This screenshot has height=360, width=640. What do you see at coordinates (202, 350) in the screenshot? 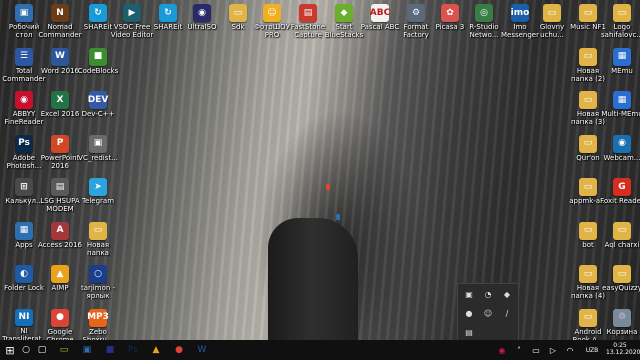
I see `word-icon: W` at bounding box center [202, 350].